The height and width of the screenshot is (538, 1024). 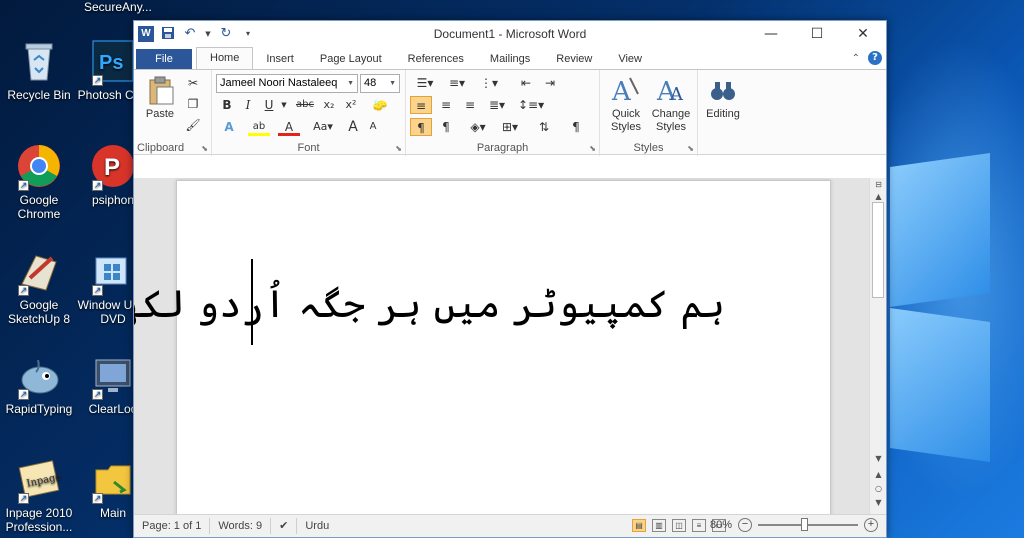 I want to click on change-styles-button: AA Change Styles, so click(x=671, y=104).